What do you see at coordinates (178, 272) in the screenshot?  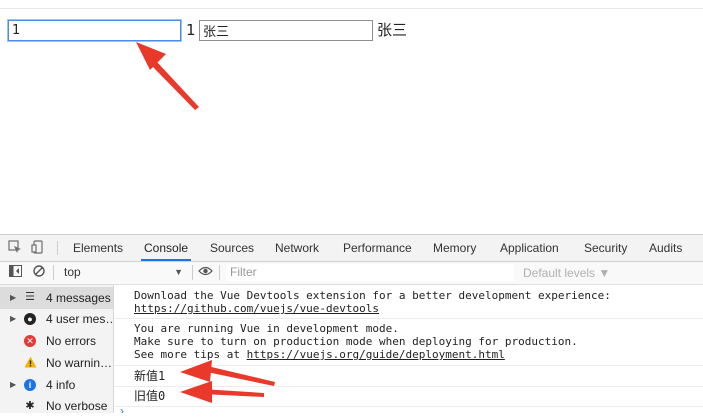 I see `context-dropdown-icon: ▼` at bounding box center [178, 272].